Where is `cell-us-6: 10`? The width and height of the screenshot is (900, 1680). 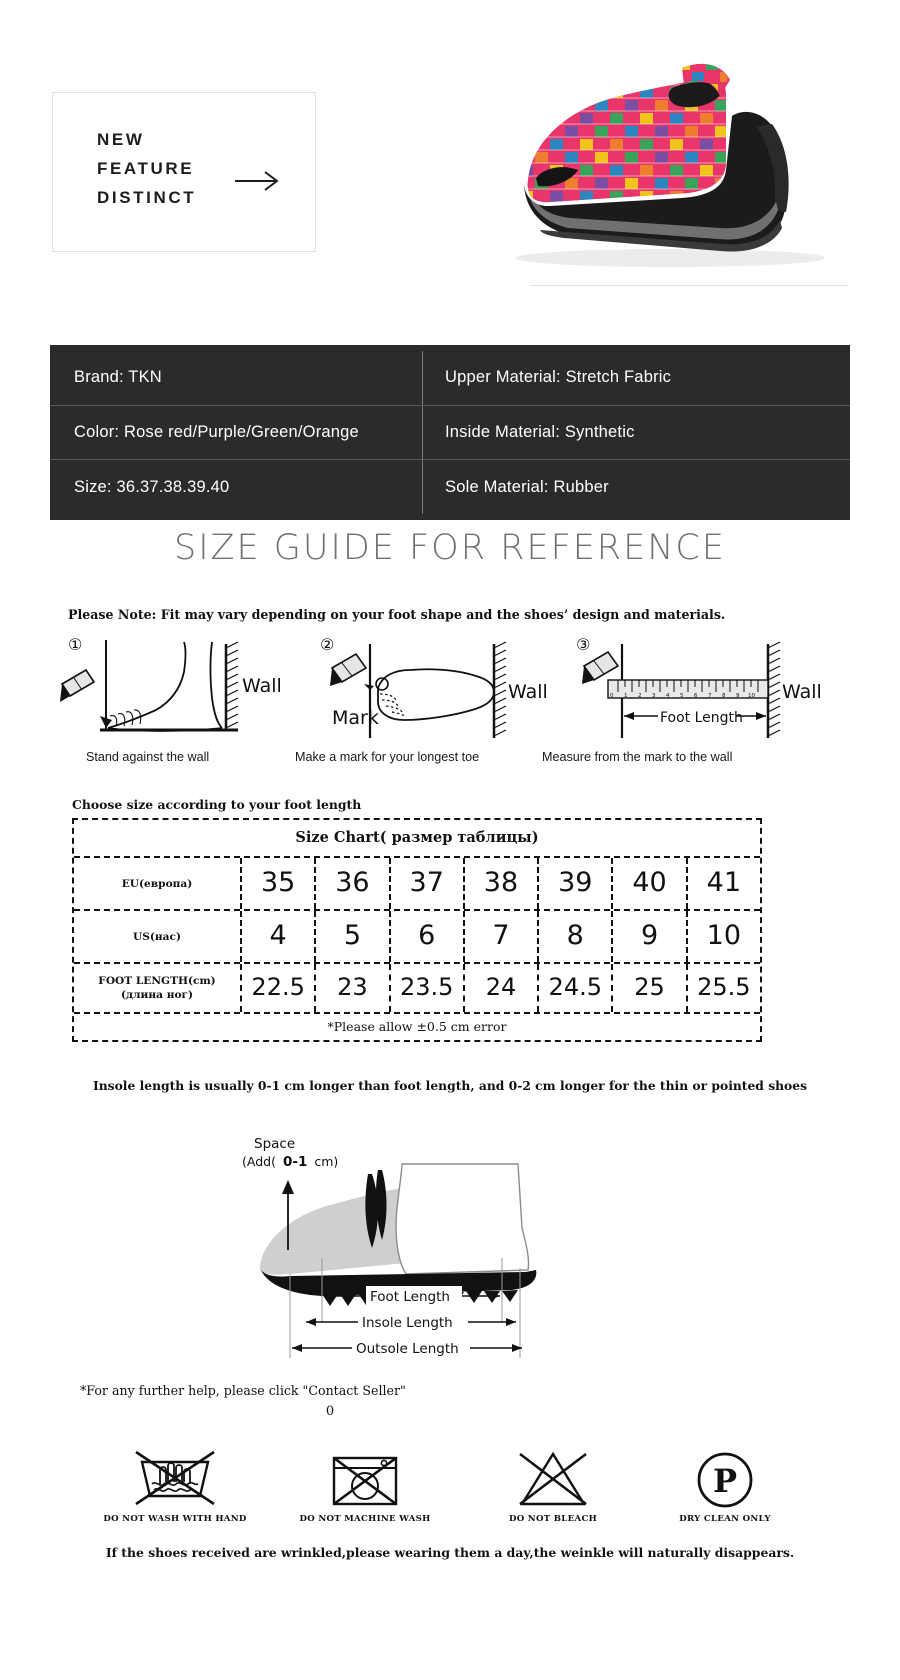 cell-us-6: 10 is located at coordinates (723, 935).